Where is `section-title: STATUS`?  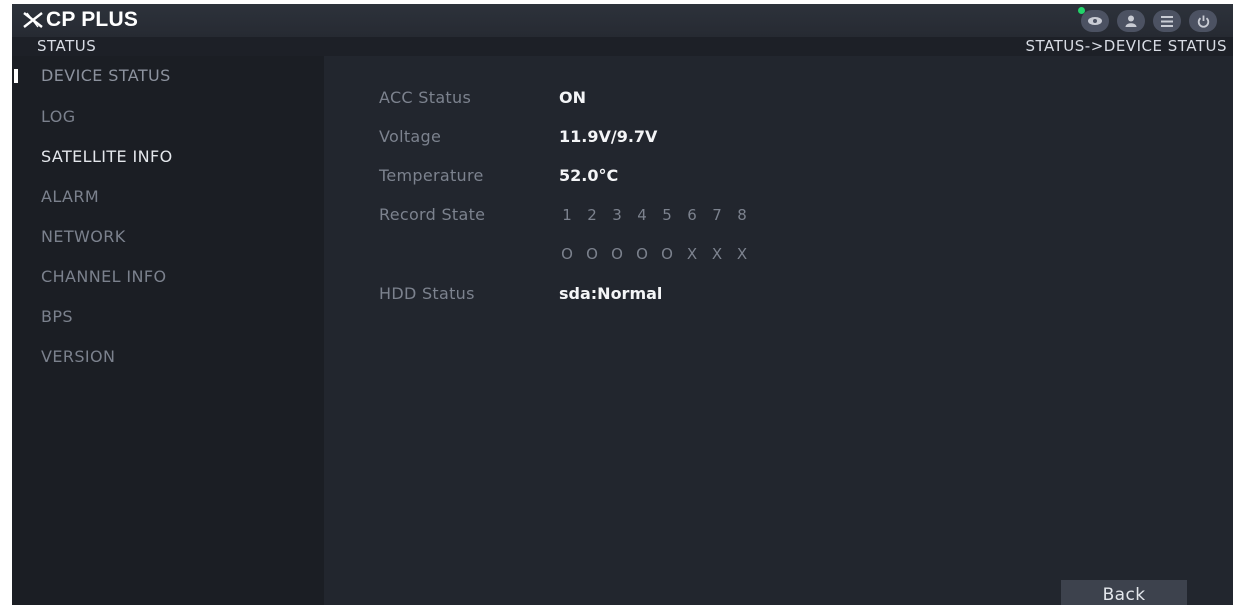 section-title: STATUS is located at coordinates (67, 46).